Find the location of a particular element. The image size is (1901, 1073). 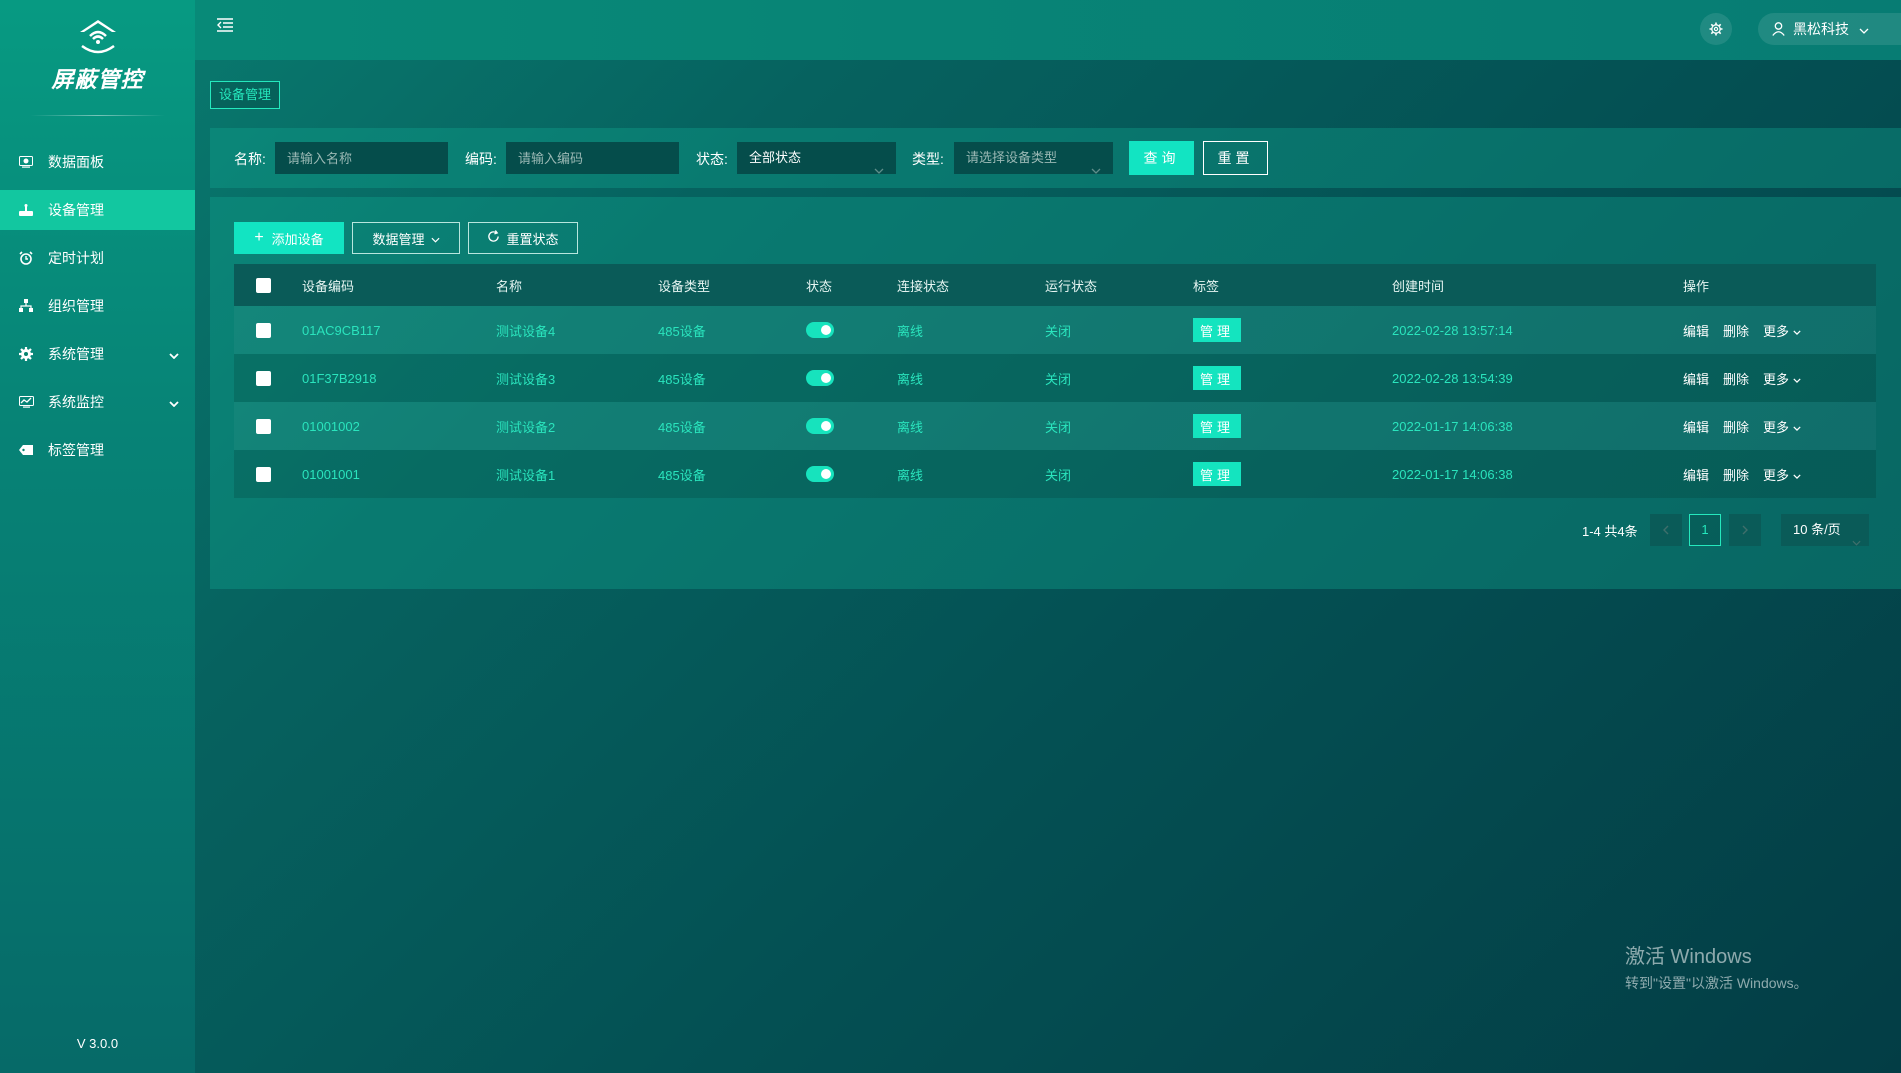

device-icon is located at coordinates (26, 210).